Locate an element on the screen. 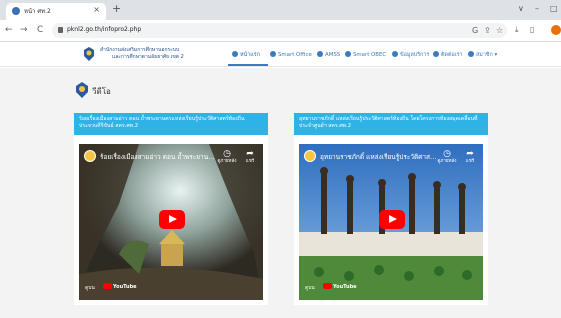  menu-label: Smart OBEC is located at coordinates (370, 55).